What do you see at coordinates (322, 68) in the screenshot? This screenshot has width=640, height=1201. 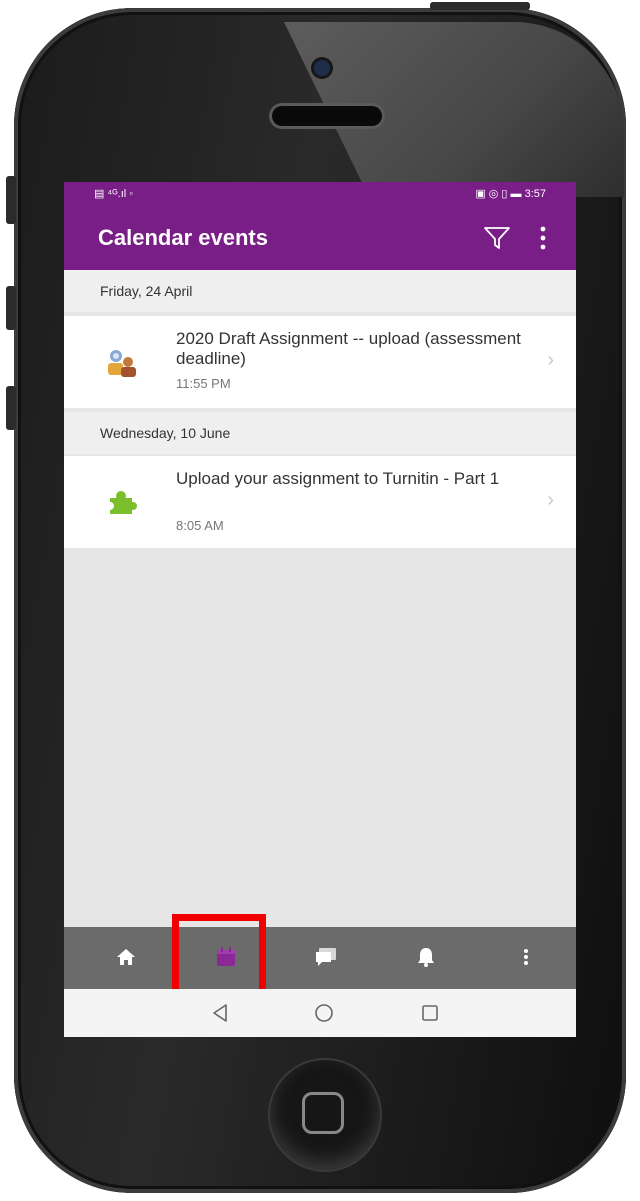 I see `front-camera` at bounding box center [322, 68].